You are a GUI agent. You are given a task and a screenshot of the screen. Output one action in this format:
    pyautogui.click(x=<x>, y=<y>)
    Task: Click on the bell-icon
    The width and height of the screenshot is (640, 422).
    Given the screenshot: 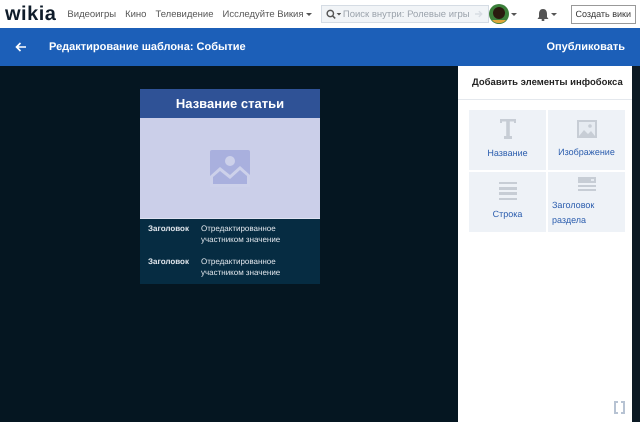 What is the action you would take?
    pyautogui.click(x=542, y=14)
    